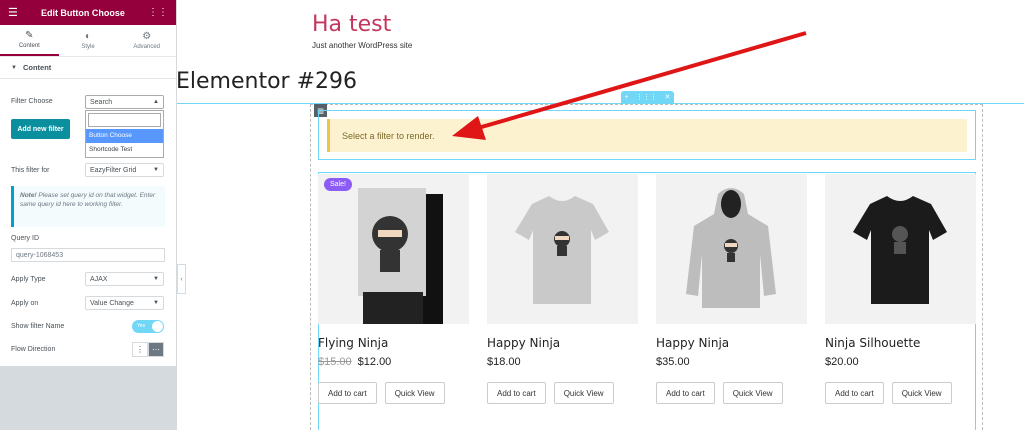 The width and height of the screenshot is (1024, 430). Describe the element at coordinates (667, 97) in the screenshot. I see `close-icon: ✕` at that location.